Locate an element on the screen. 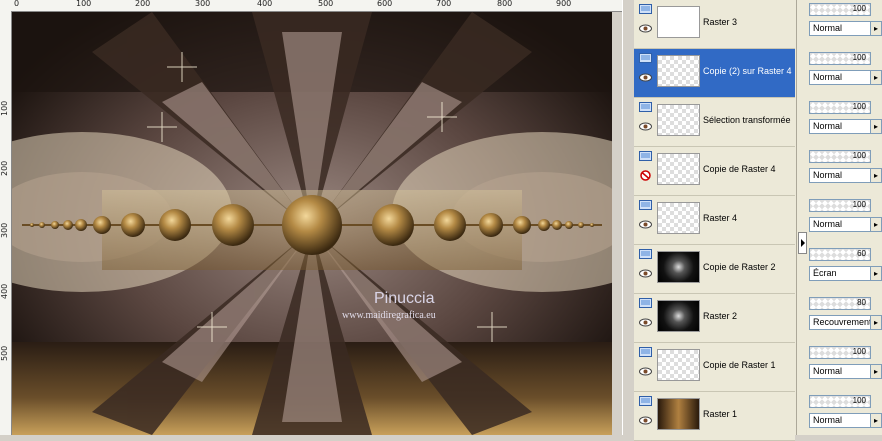  layer-row: Copie de Raster 2 is located at coordinates (714, 269).